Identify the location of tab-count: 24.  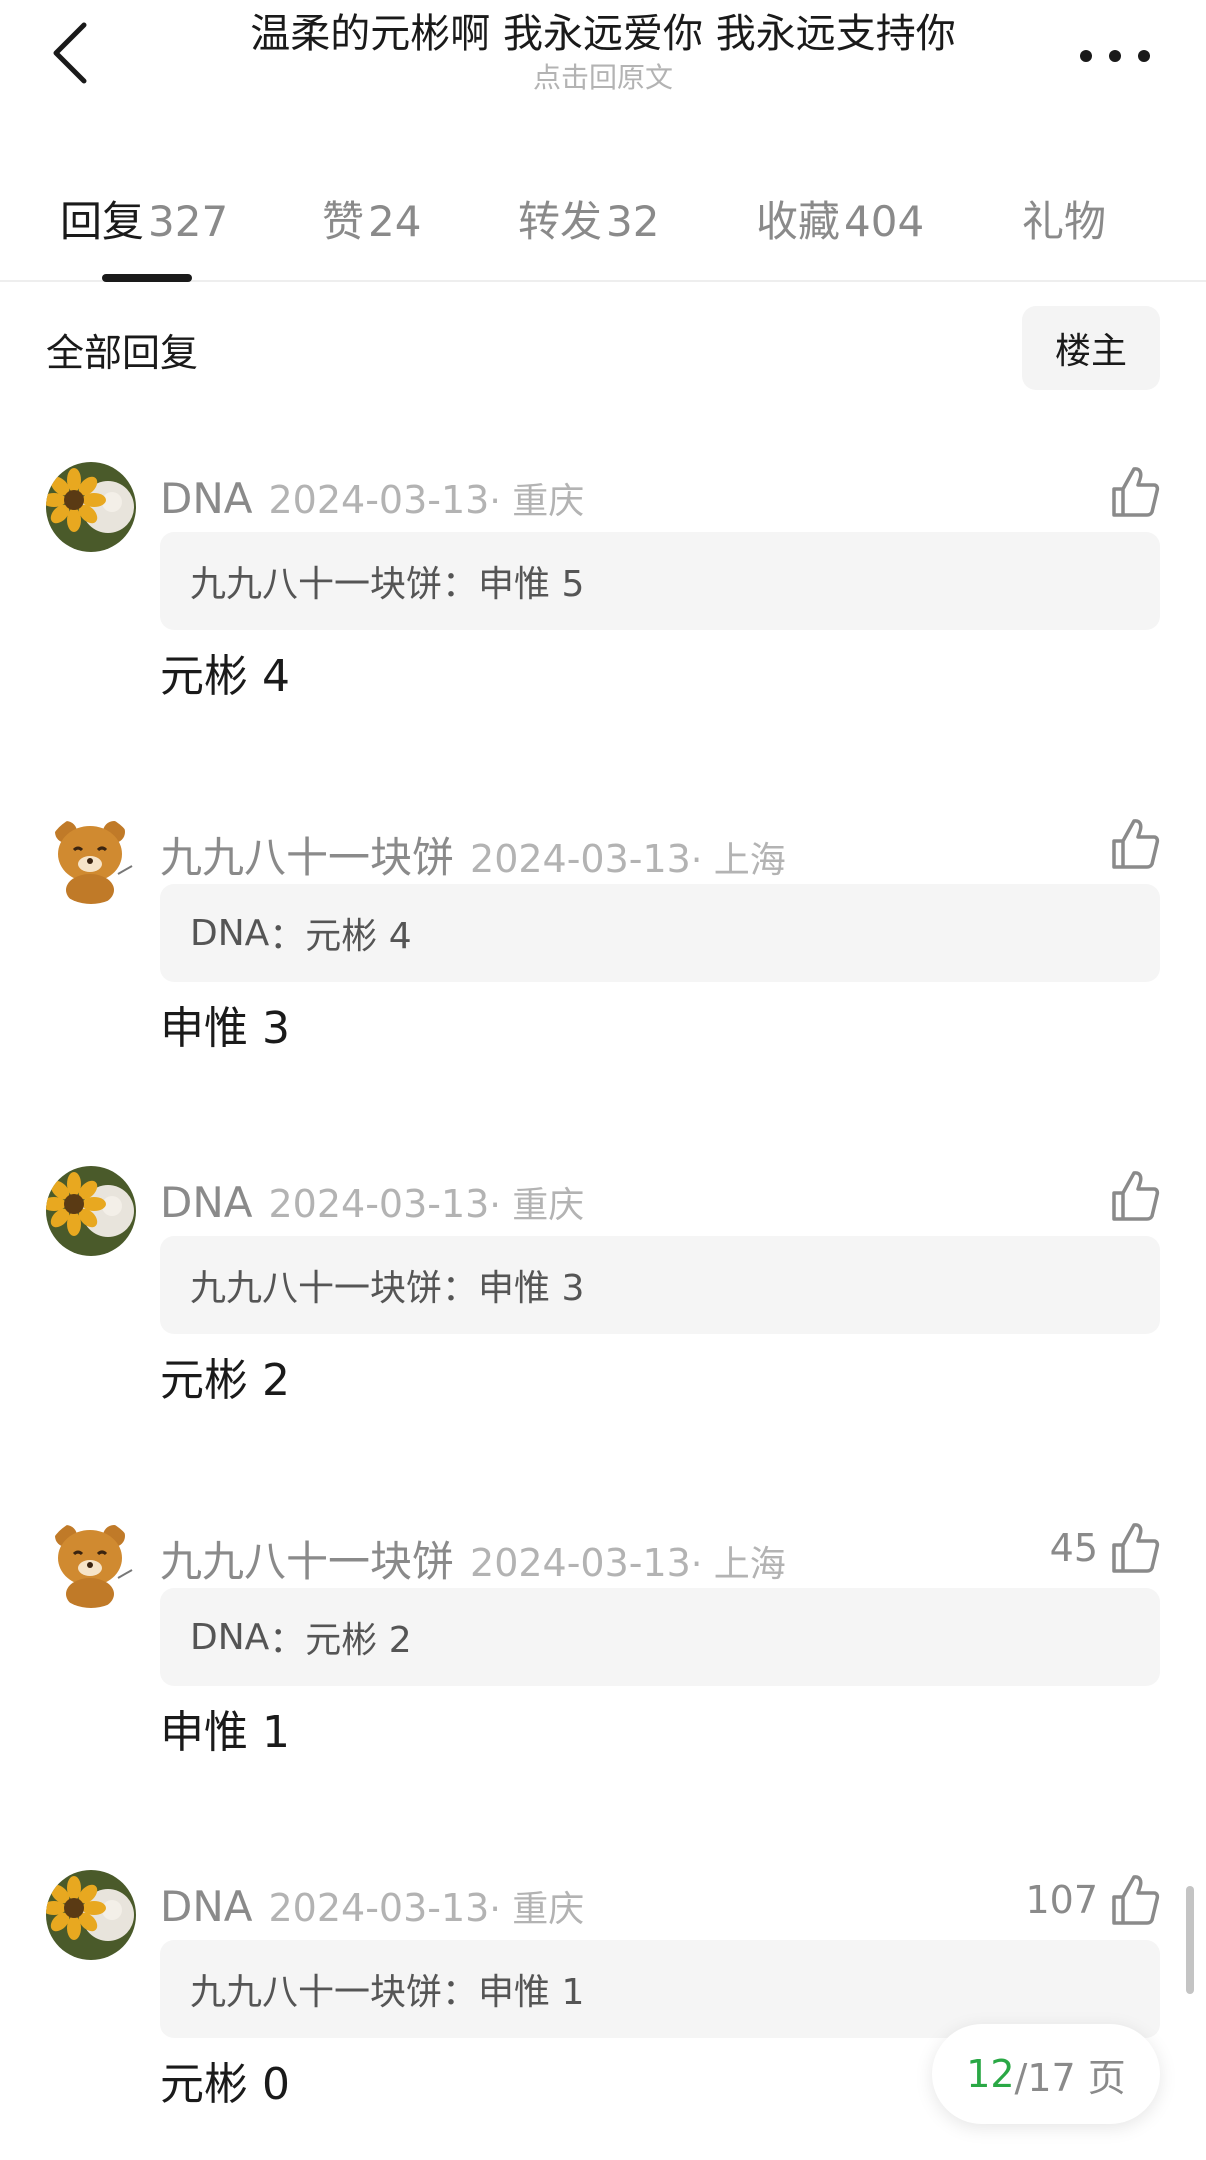
(395, 221).